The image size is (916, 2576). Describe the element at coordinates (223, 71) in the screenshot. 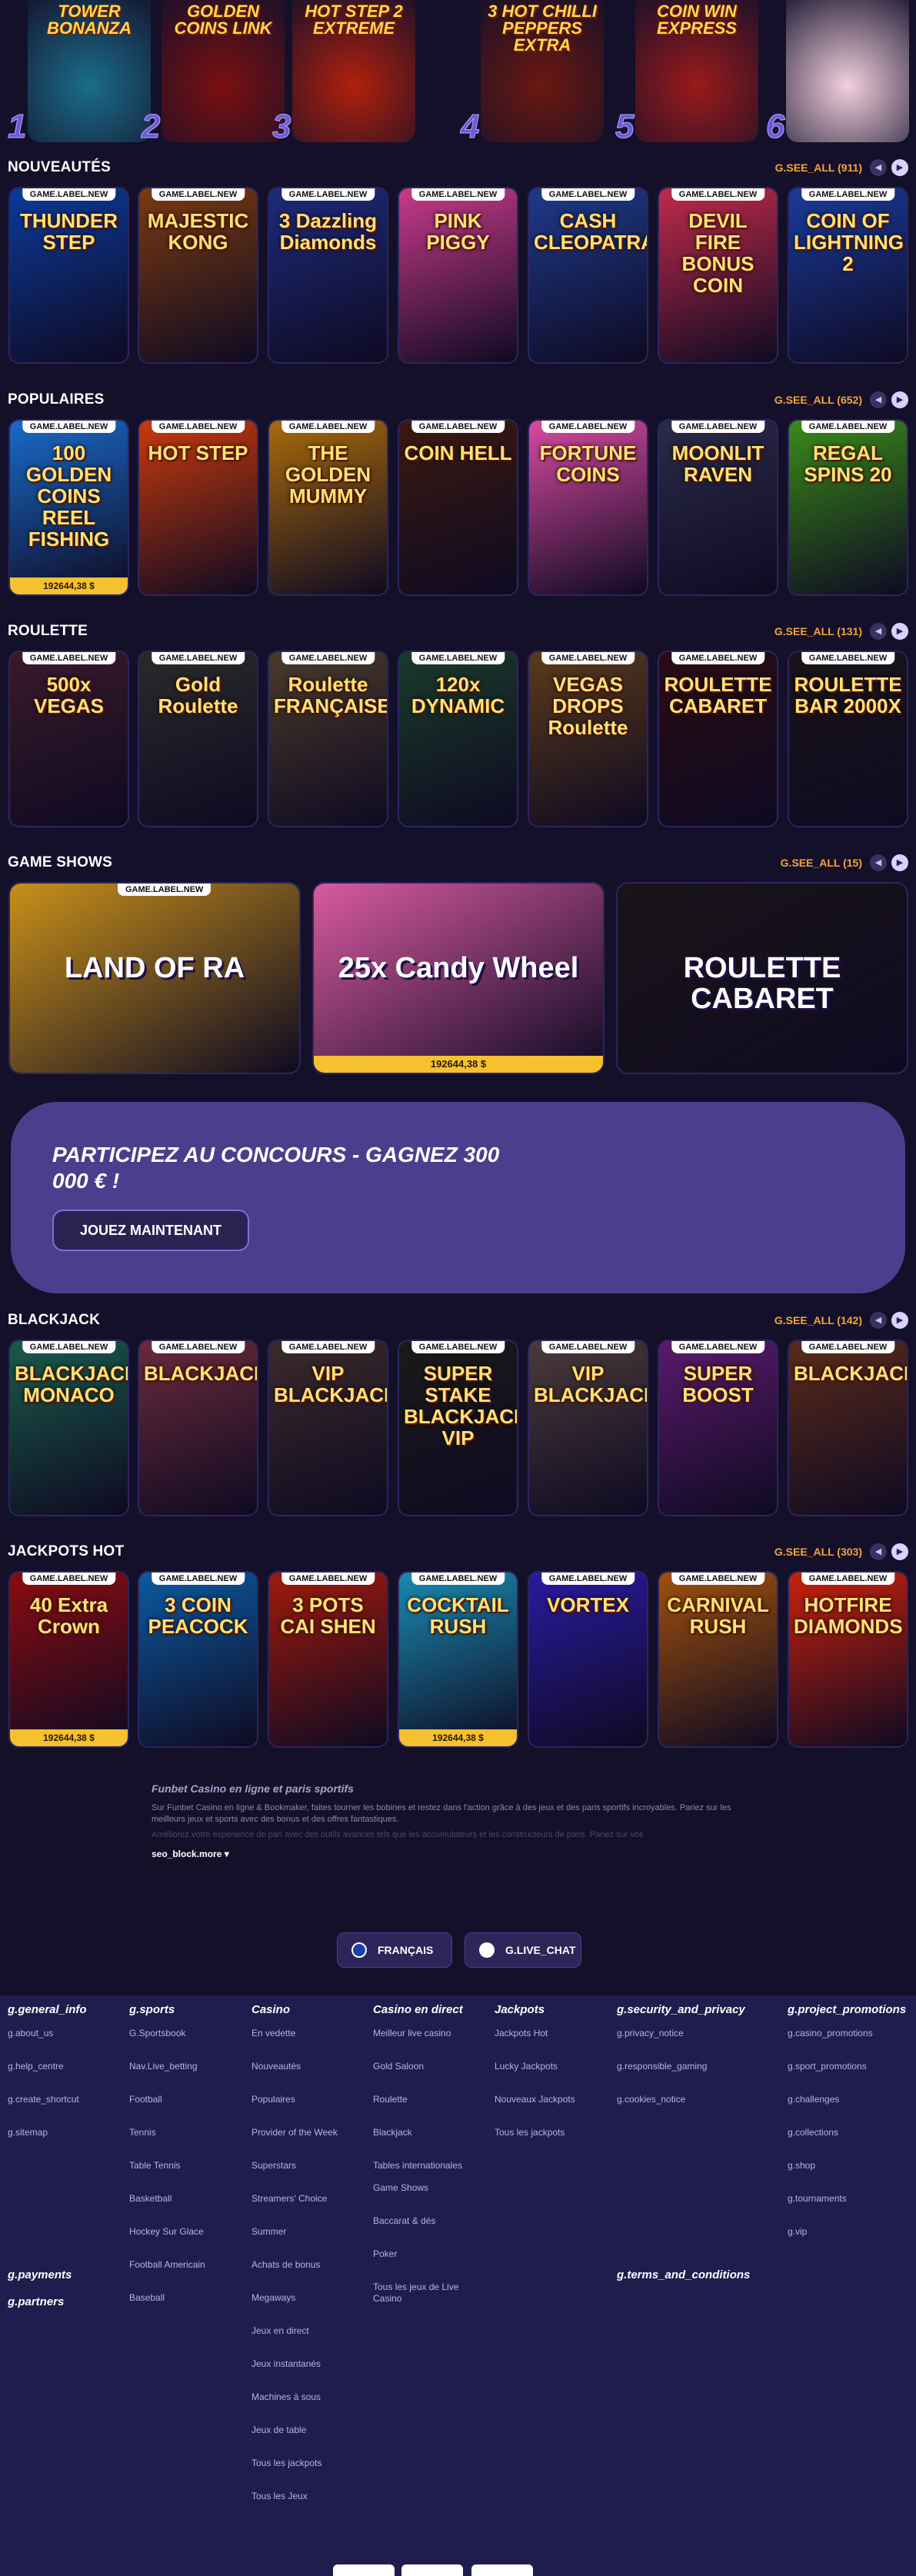

I see `top-game-card: GOLDEN COINS LINK` at that location.